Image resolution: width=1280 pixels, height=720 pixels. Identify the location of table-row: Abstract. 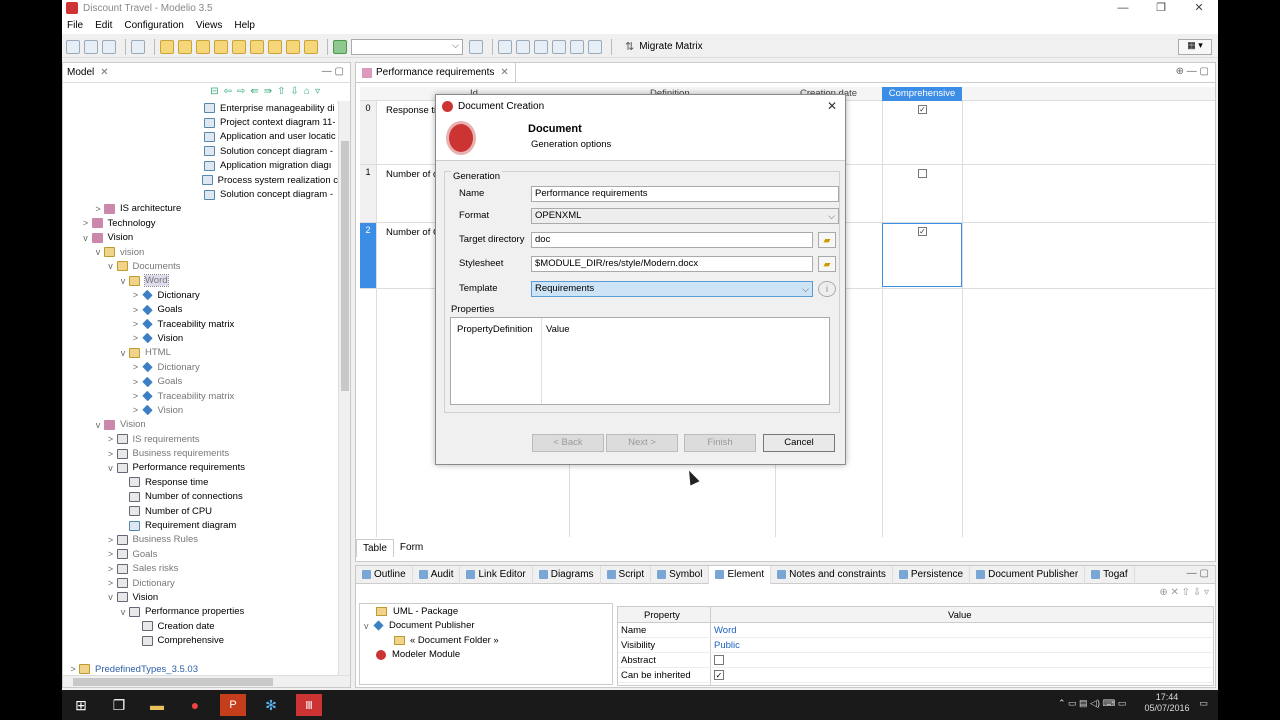
(915, 660).